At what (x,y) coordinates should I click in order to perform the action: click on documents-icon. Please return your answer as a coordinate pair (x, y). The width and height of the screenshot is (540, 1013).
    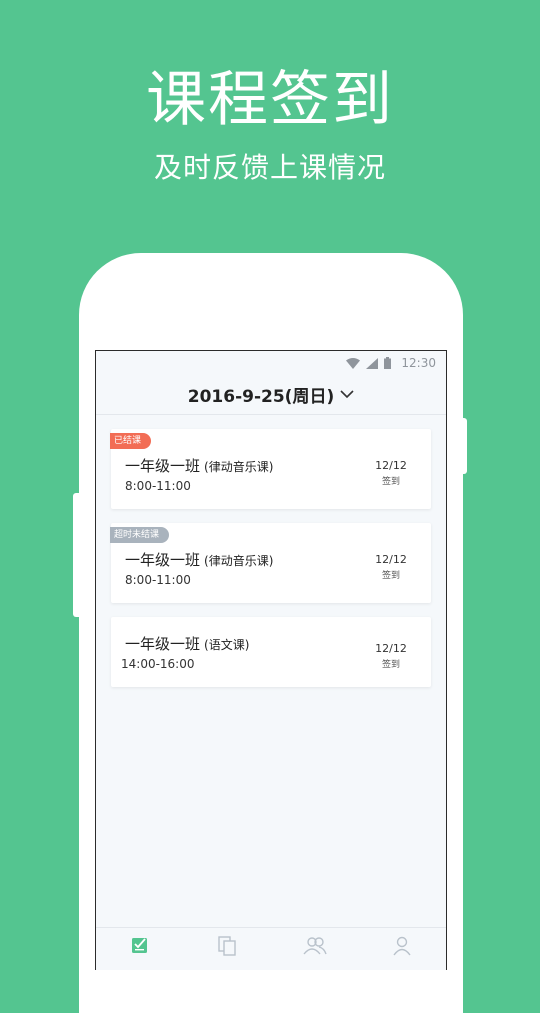
    Looking at the image, I should click on (227, 946).